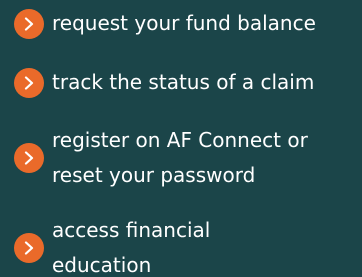 This screenshot has height=277, width=362. Describe the element at coordinates (154, 175) in the screenshot. I see `link-label-line: reset your password` at that location.